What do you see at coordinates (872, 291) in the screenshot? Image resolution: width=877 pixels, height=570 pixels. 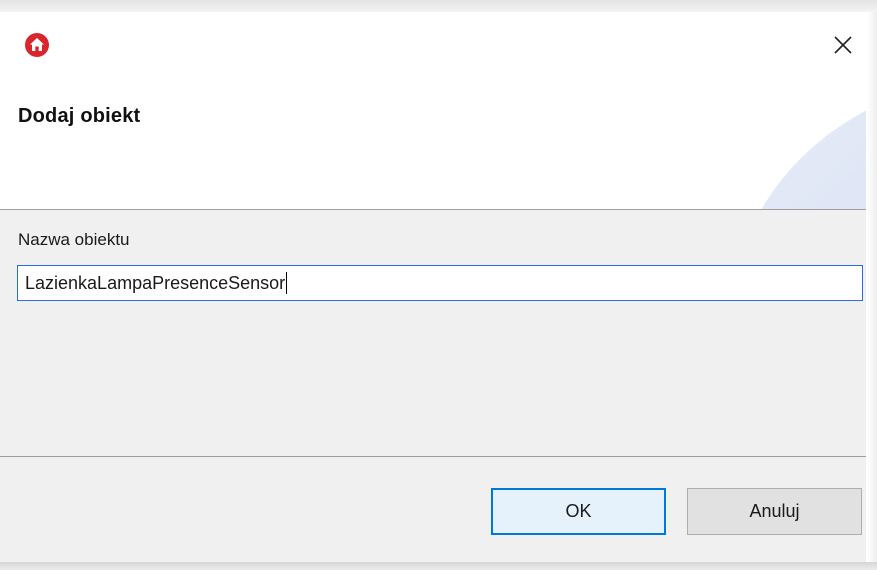 I see `window-right-shadow` at bounding box center [872, 291].